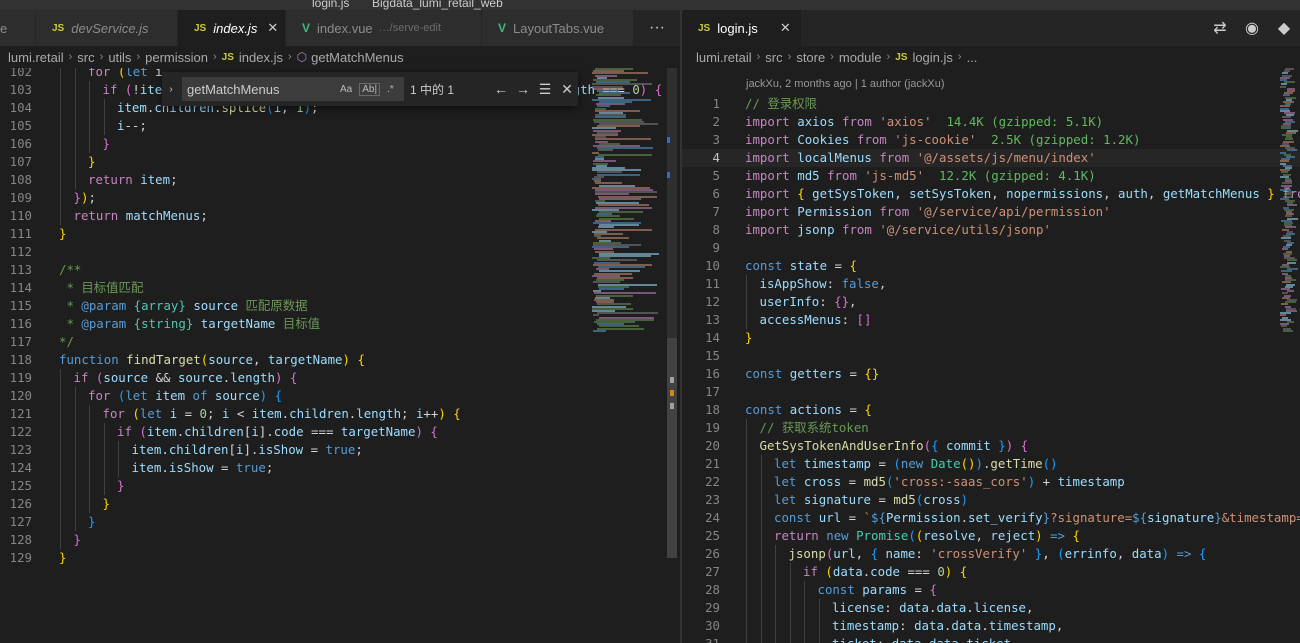  What do you see at coordinates (991, 302) in the screenshot?
I see `code-line: 12 userInfo: {},` at bounding box center [991, 302].